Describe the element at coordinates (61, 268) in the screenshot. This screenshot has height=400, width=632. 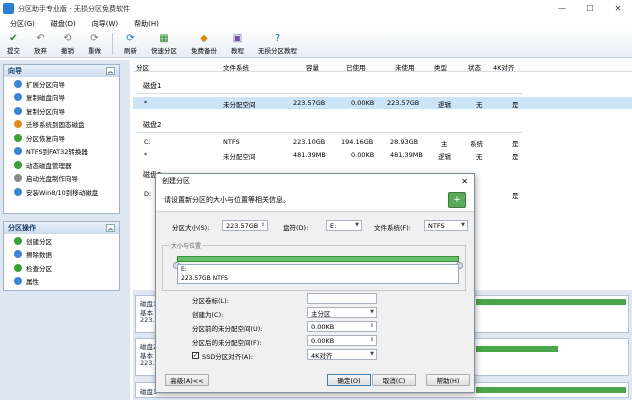
I see `ops-item-check: 检查分区` at that location.